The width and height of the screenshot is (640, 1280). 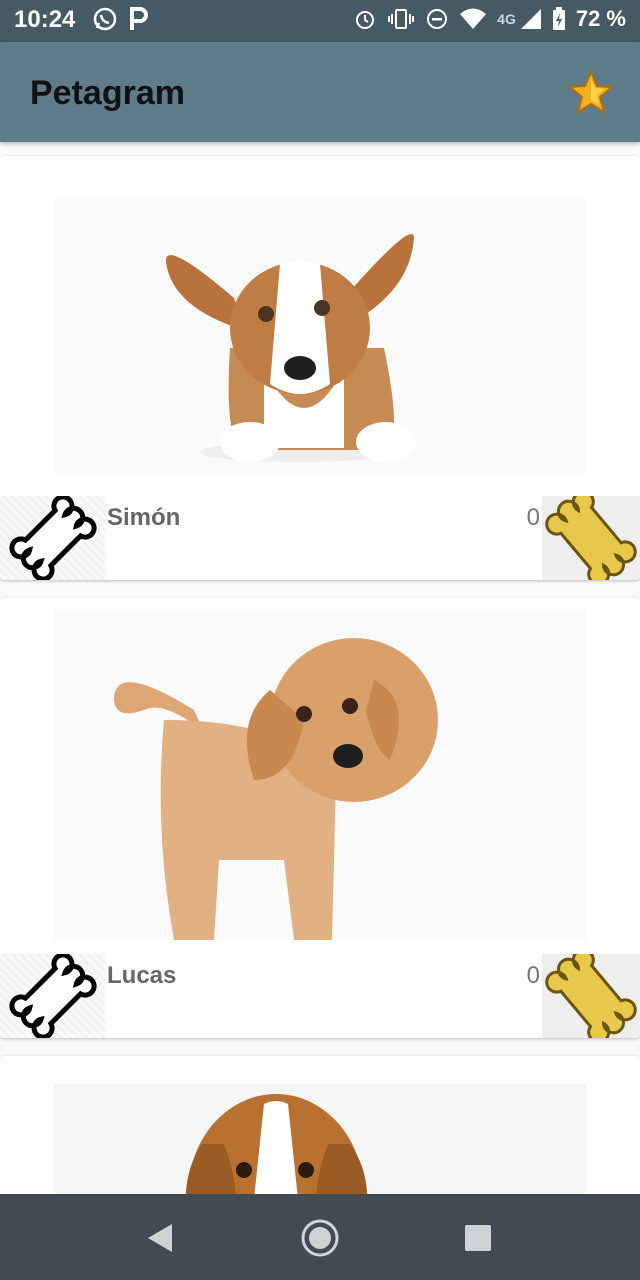 What do you see at coordinates (401, 19) in the screenshot?
I see `vibrate-icon` at bounding box center [401, 19].